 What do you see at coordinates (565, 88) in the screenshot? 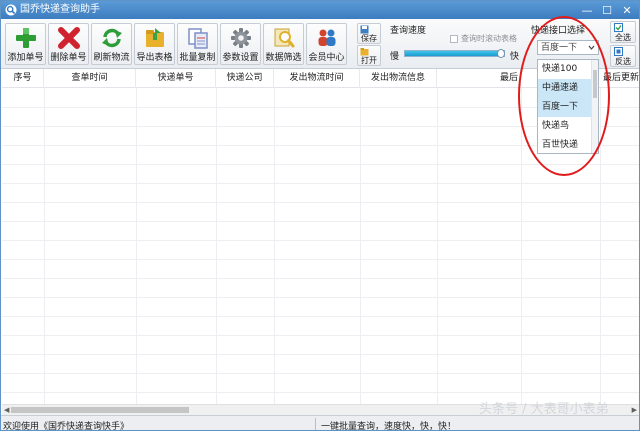
I see `api-option-zto: 中通速递` at bounding box center [565, 88].